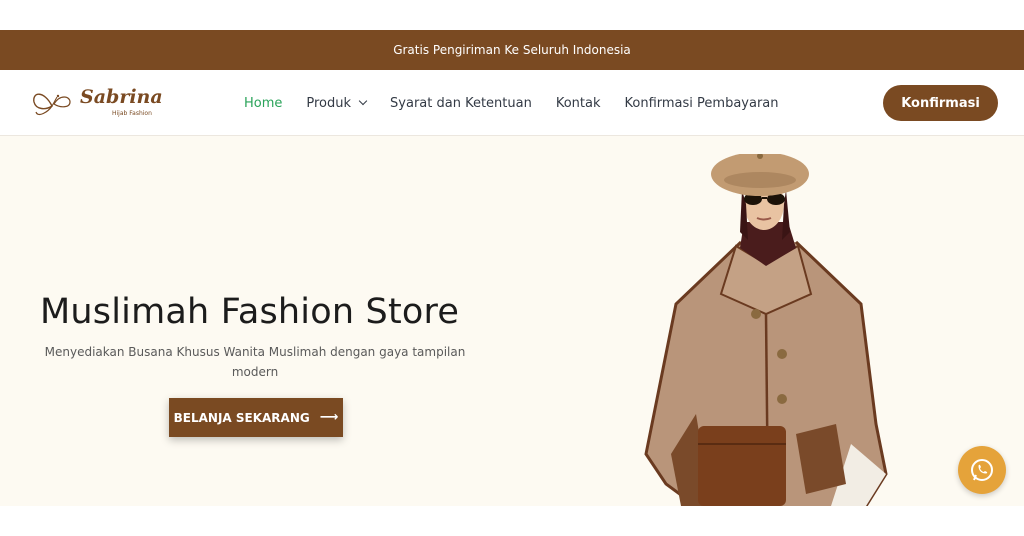  I want to click on nav-item-label: Syarat dan Ketentuan, so click(461, 103).